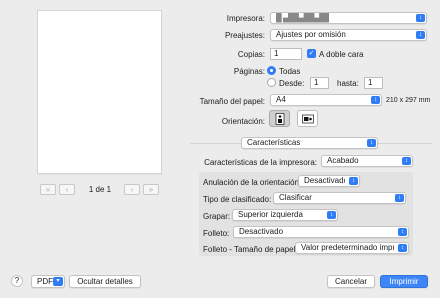  I want to click on pages-all-radio, so click(271, 70).